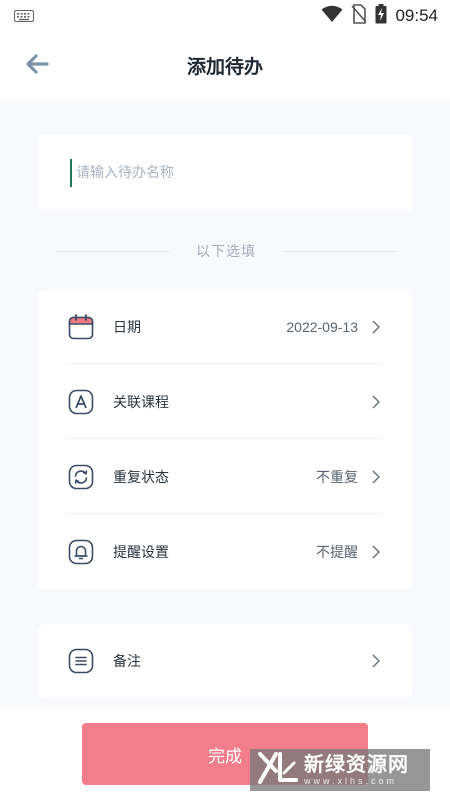  I want to click on option-row-notes: 备注, so click(225, 661).